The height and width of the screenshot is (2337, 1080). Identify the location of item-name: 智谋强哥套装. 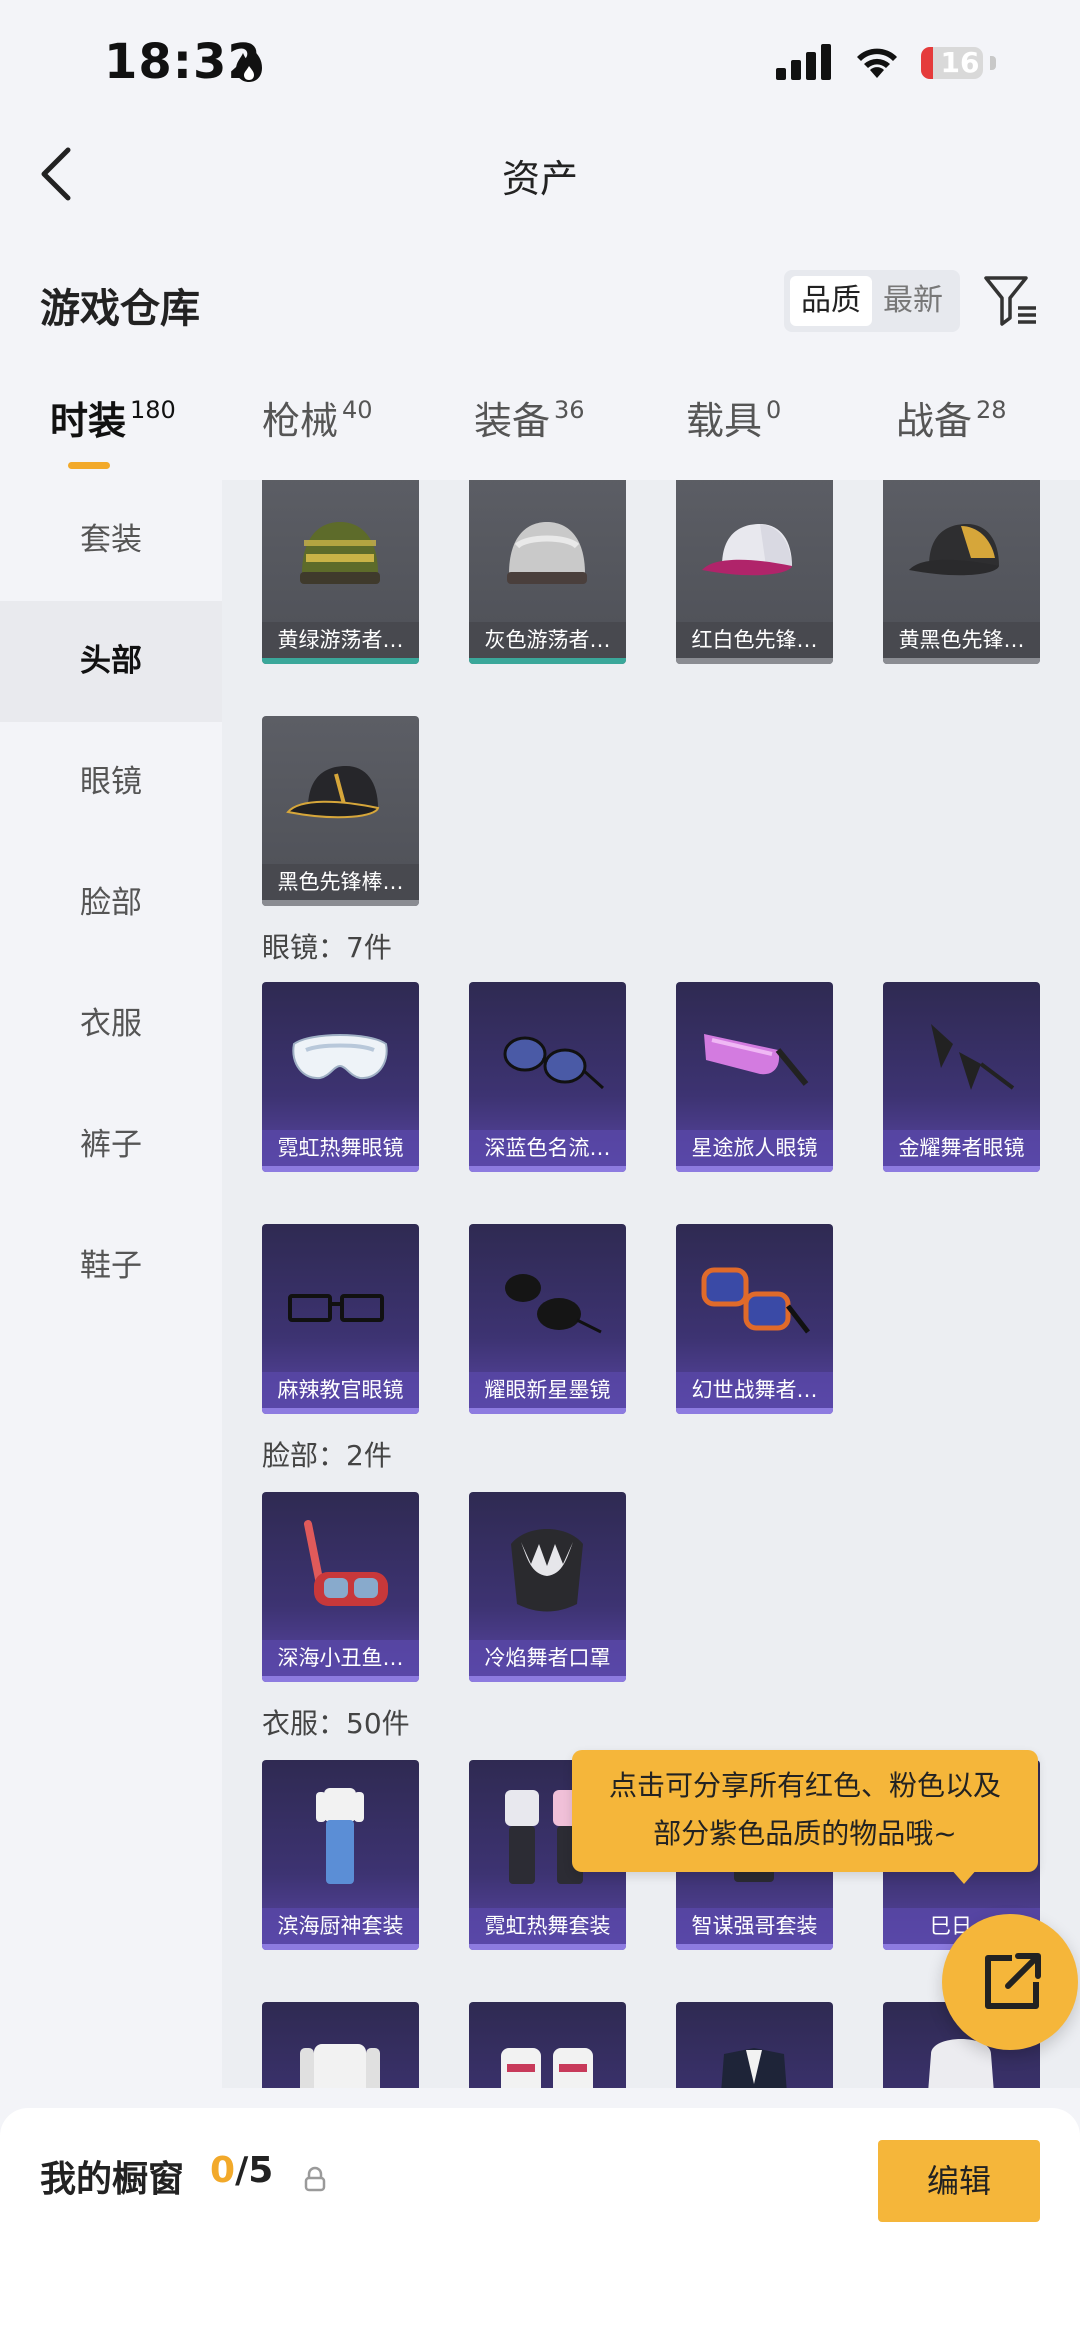
(754, 1926).